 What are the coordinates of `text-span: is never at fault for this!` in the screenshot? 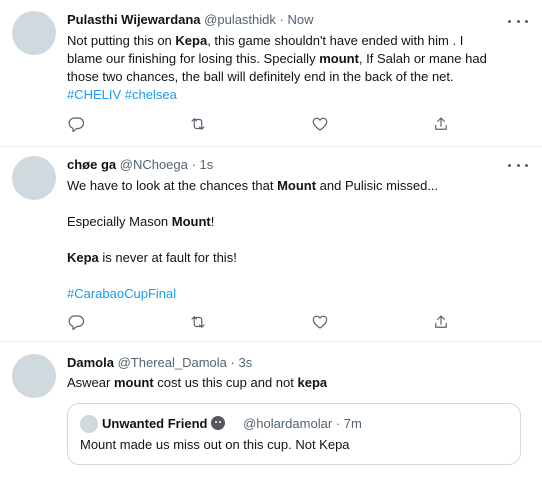 It's located at (167, 257).